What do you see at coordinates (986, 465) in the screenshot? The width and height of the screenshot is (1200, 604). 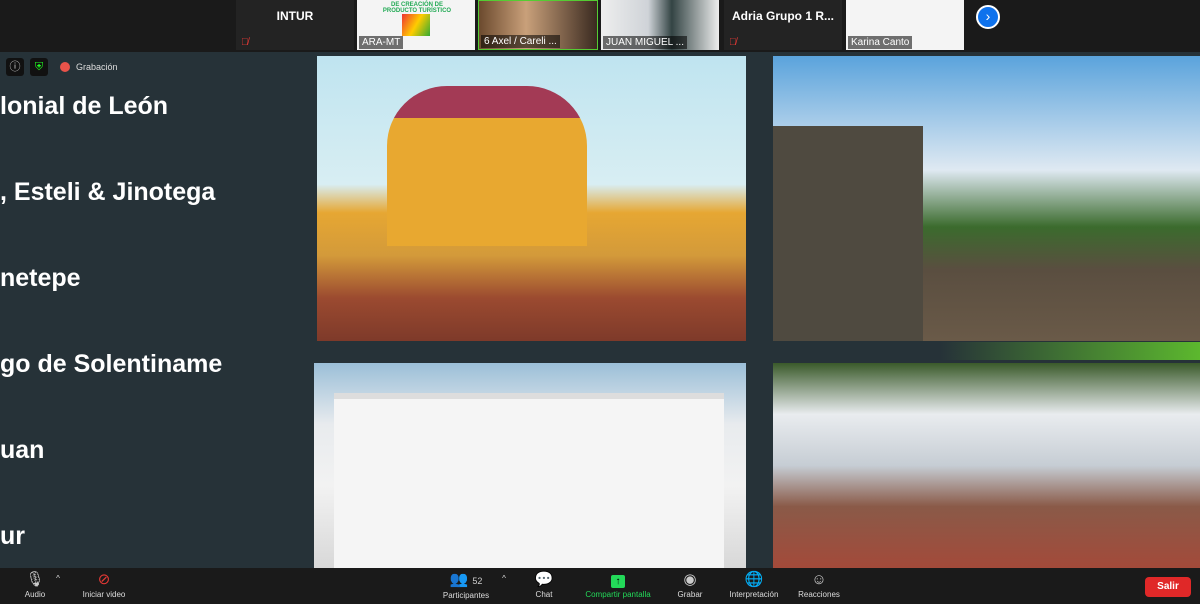 I see `photo-street-festival` at bounding box center [986, 465].